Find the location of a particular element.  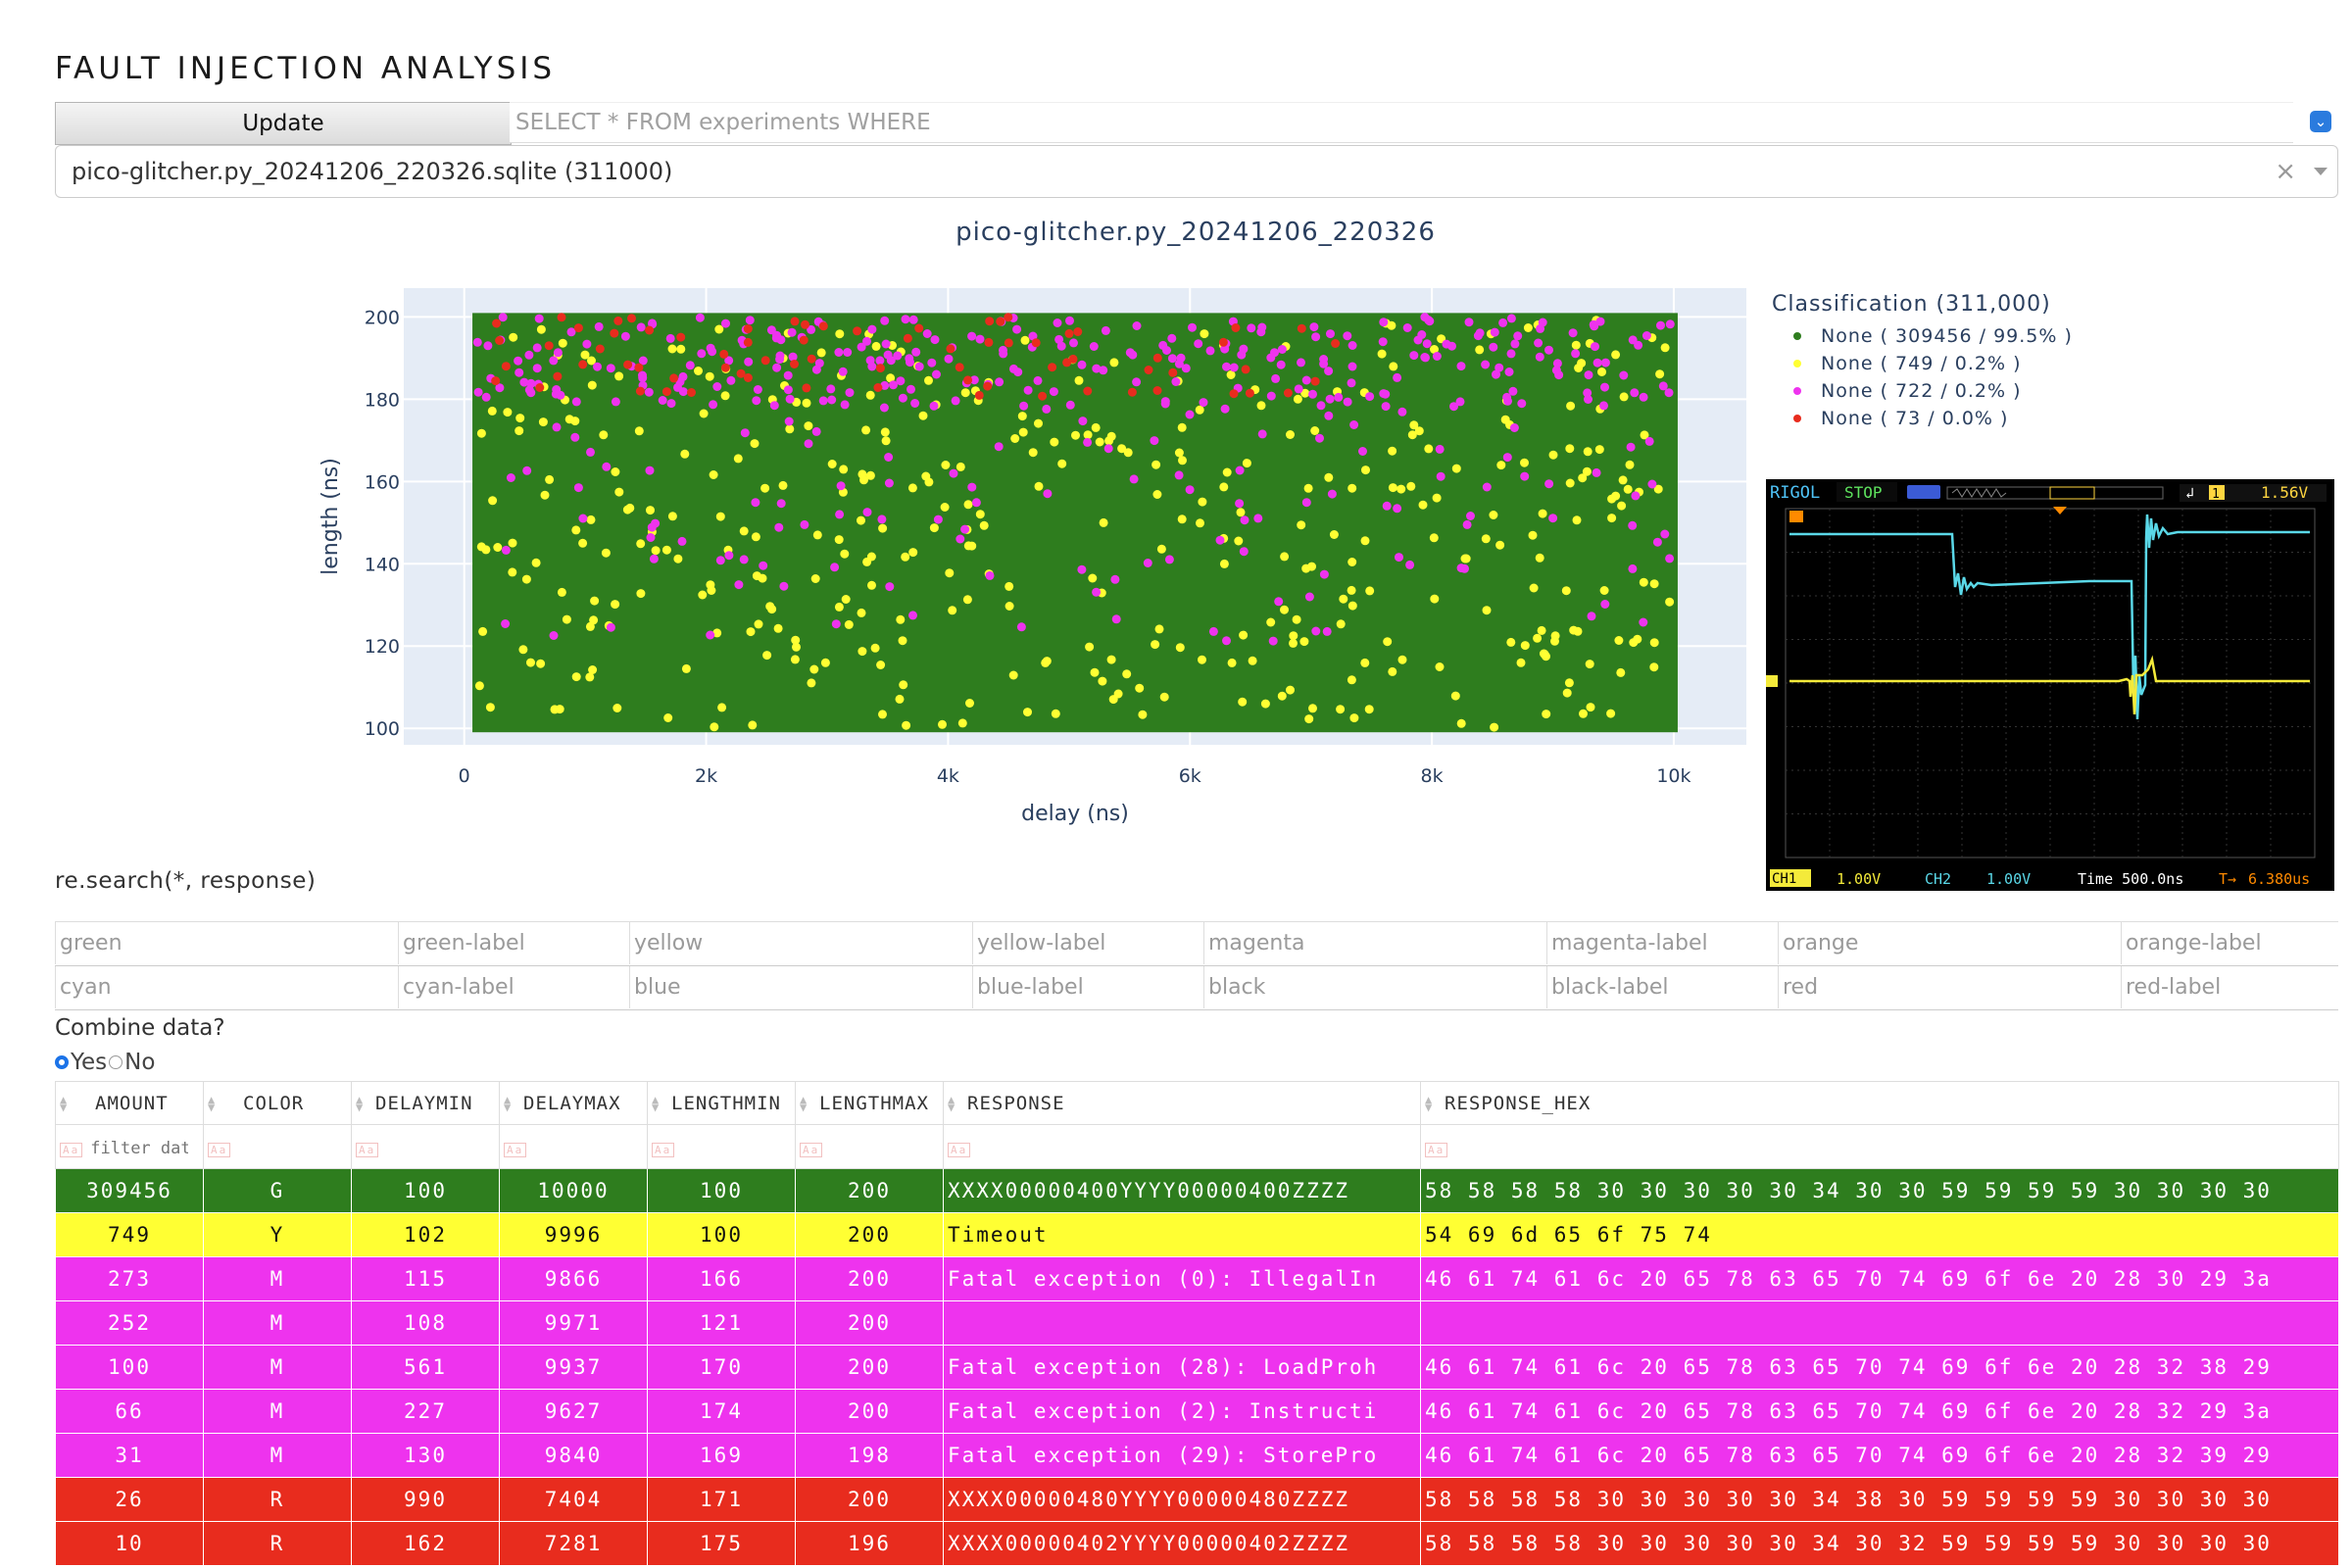

black-label-input is located at coordinates (1662, 987).